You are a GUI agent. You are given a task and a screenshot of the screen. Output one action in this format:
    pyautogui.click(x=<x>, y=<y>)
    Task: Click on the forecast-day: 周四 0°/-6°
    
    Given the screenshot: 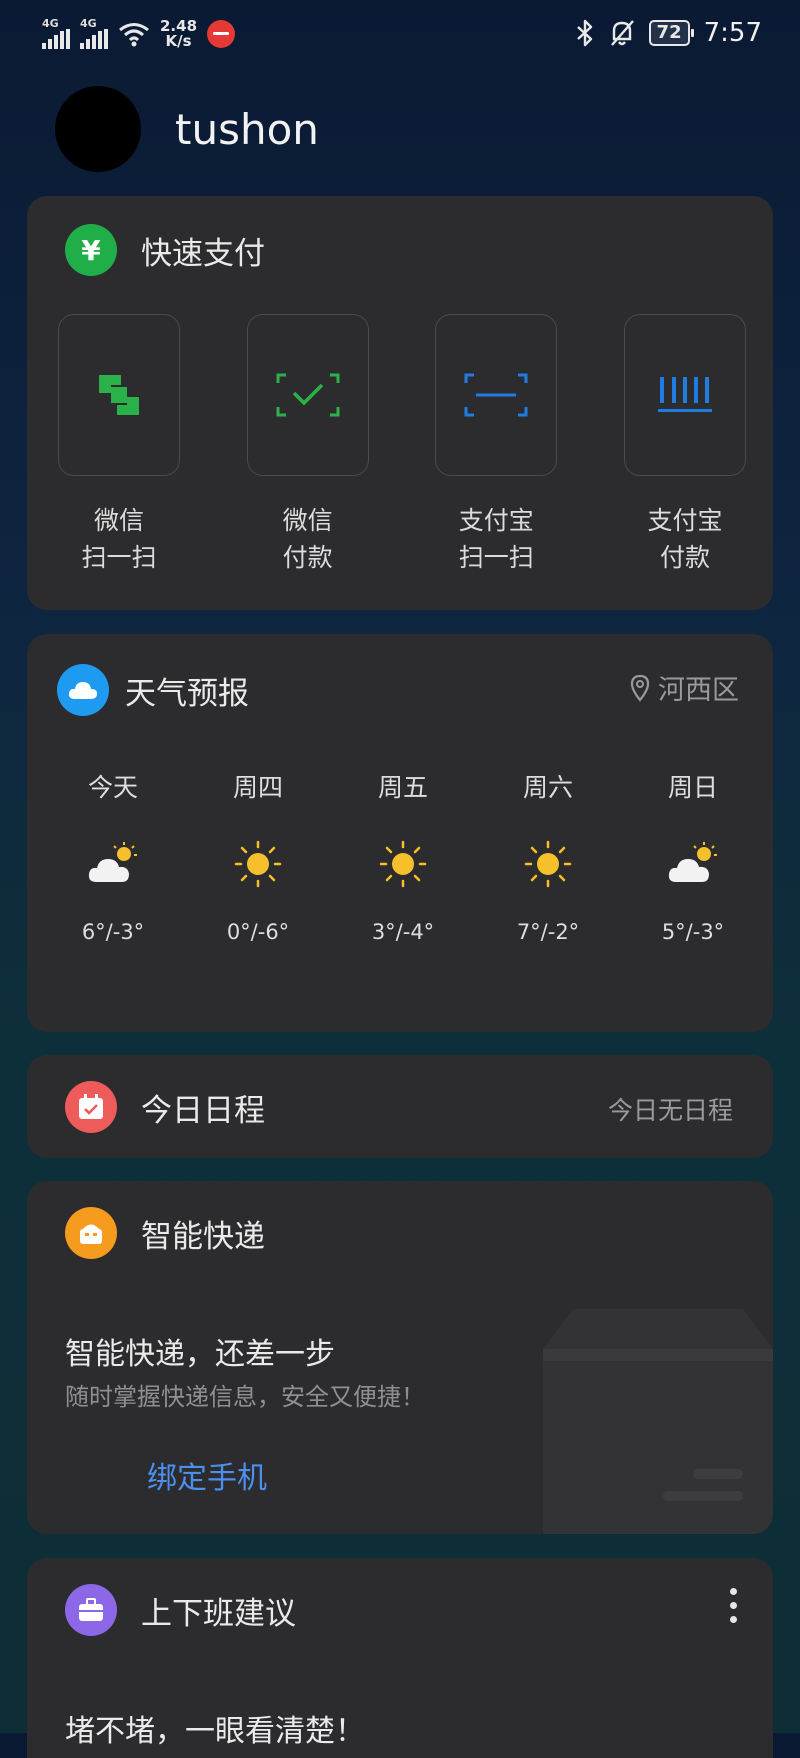 What is the action you would take?
    pyautogui.click(x=258, y=858)
    